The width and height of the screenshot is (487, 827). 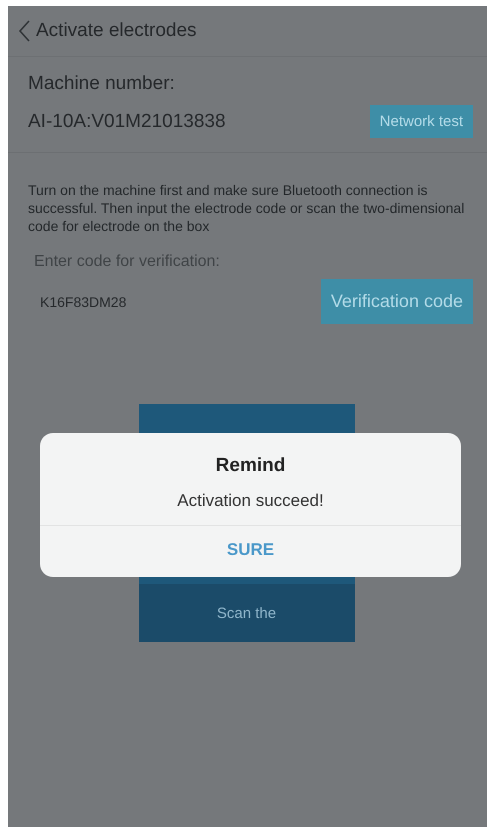 I want to click on scan-button: Scan the, so click(x=246, y=613).